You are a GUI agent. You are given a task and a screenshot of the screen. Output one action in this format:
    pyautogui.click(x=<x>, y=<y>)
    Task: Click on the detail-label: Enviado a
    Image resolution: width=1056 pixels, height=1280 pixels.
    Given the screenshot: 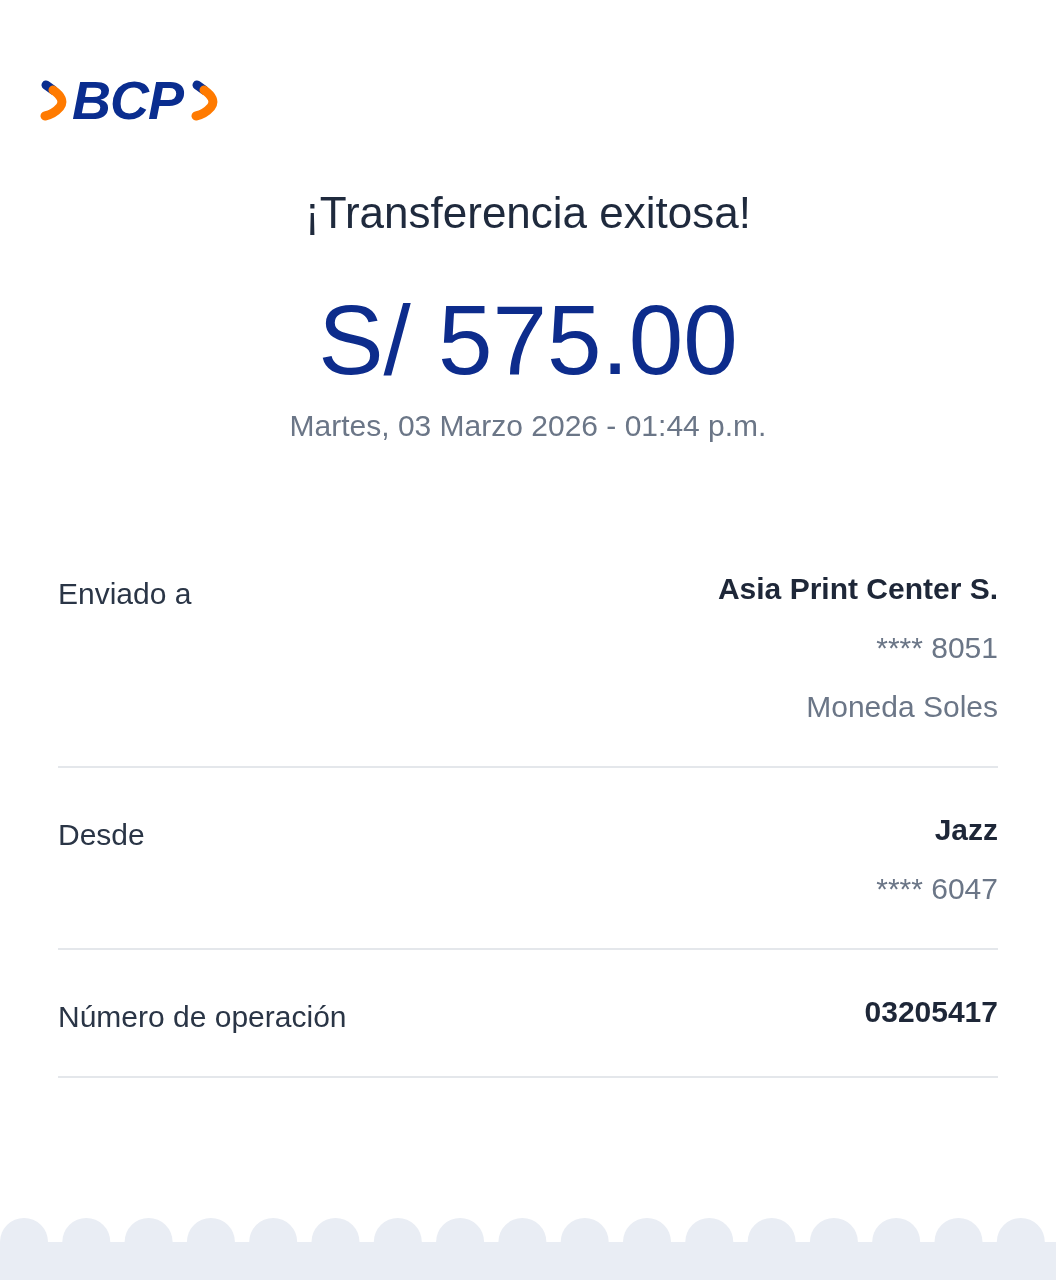 What is the action you would take?
    pyautogui.click(x=125, y=594)
    